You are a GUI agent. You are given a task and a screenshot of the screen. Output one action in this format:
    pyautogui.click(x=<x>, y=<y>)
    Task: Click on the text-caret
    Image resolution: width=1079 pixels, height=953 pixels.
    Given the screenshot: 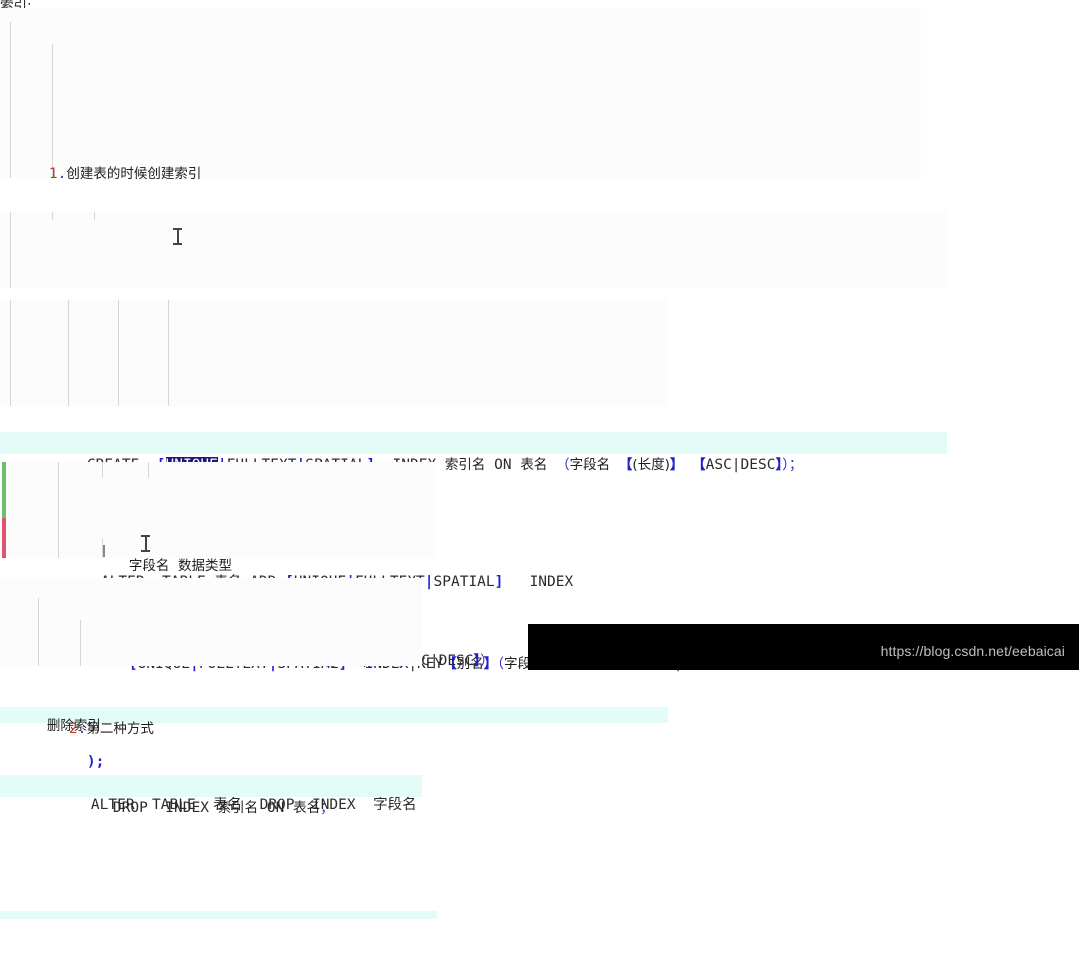 What is the action you would take?
    pyautogui.click(x=104, y=551)
    